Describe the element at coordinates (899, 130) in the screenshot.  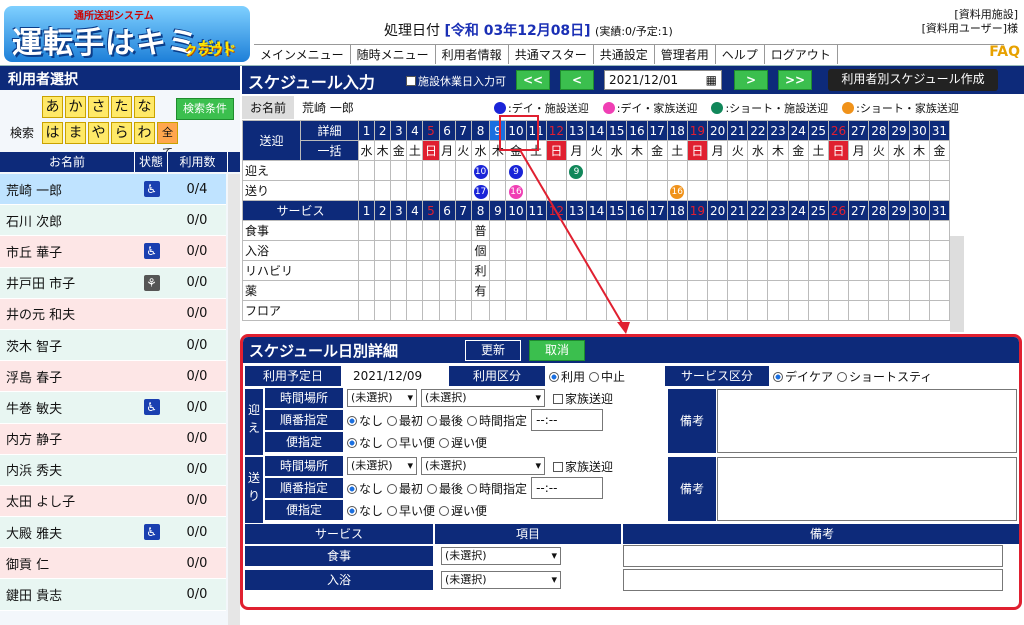
I see `day-header-29: 29` at that location.